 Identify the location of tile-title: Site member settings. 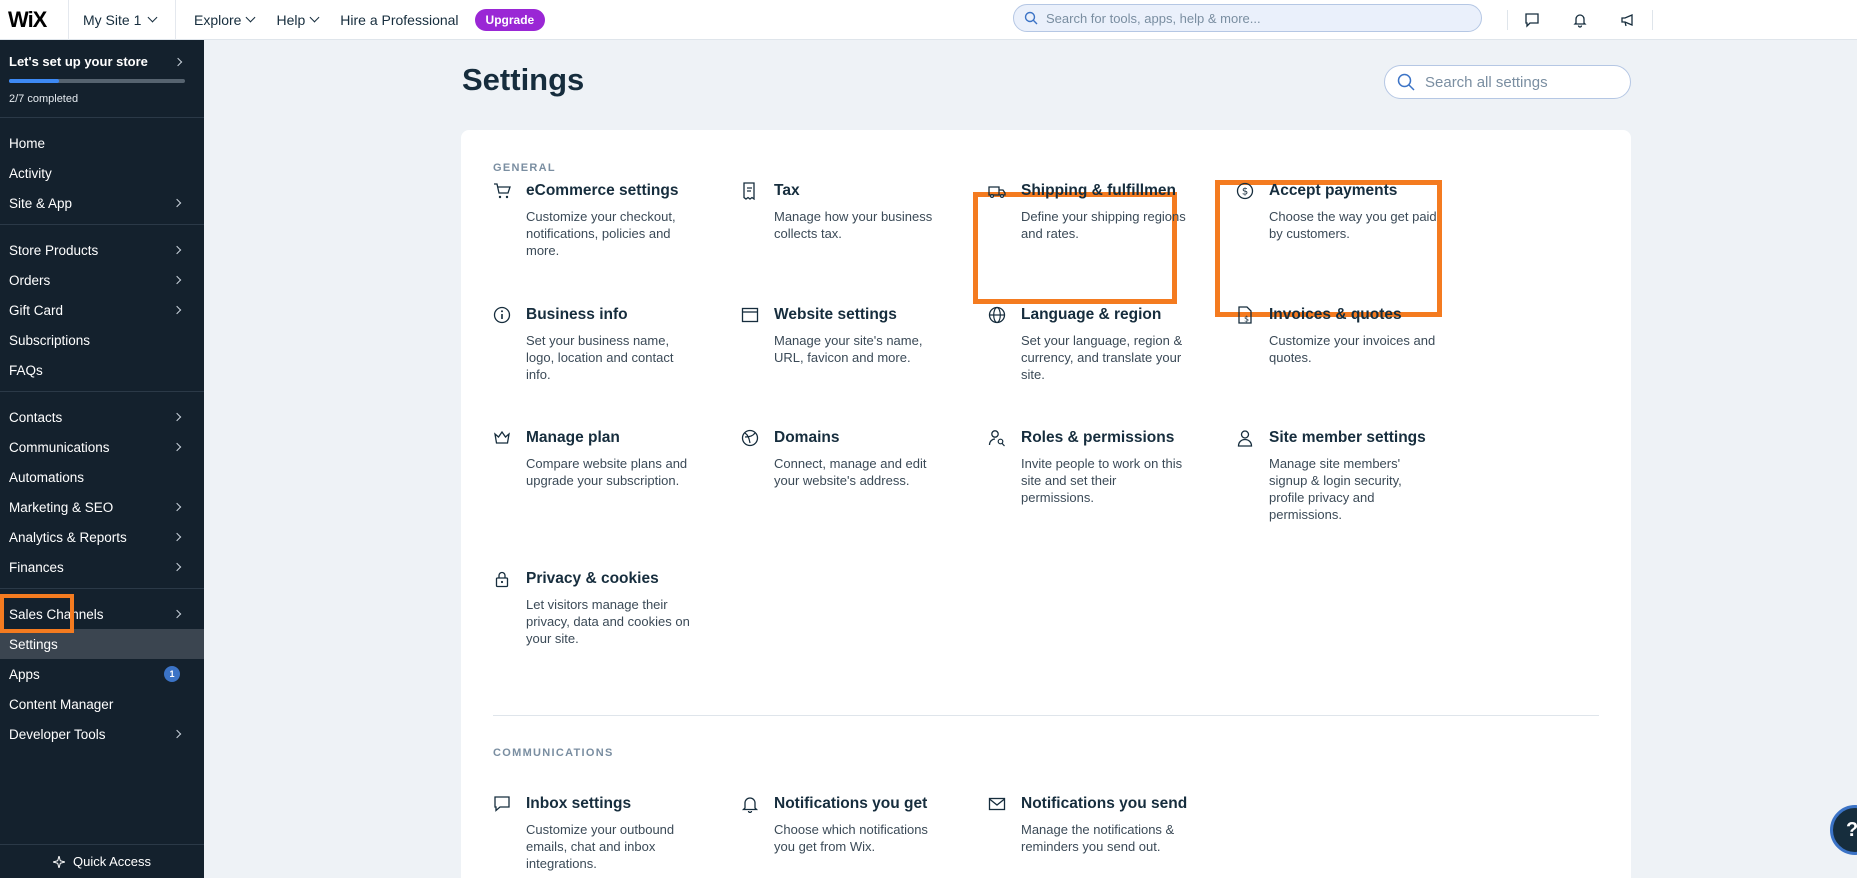
(1347, 437).